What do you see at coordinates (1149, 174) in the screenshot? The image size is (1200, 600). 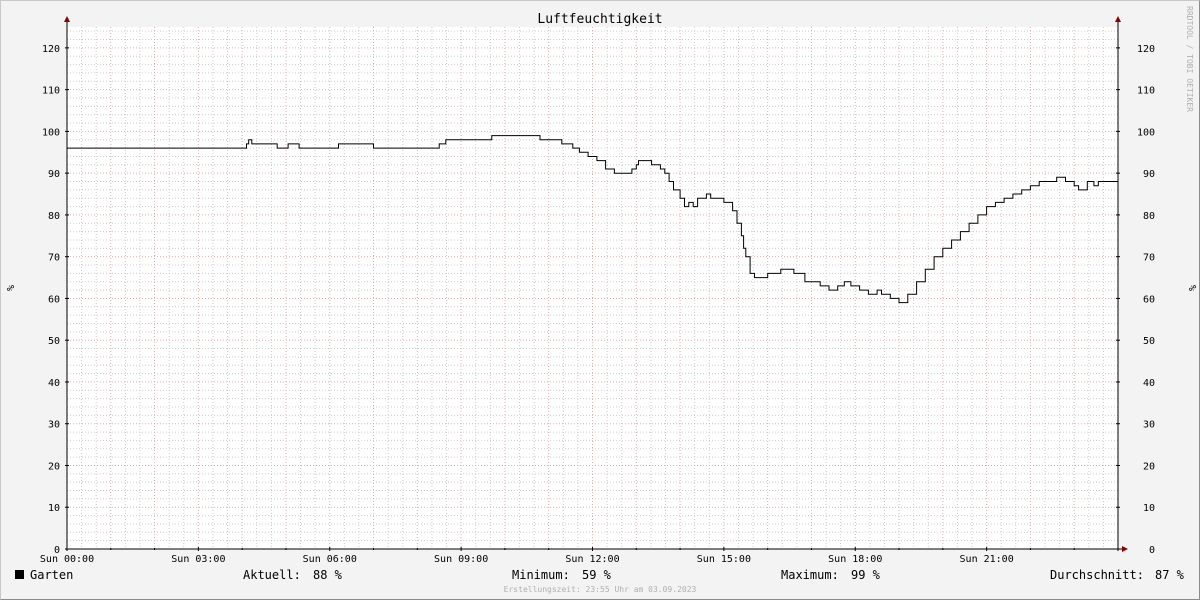 I see `y-tick-label-right: 90` at bounding box center [1149, 174].